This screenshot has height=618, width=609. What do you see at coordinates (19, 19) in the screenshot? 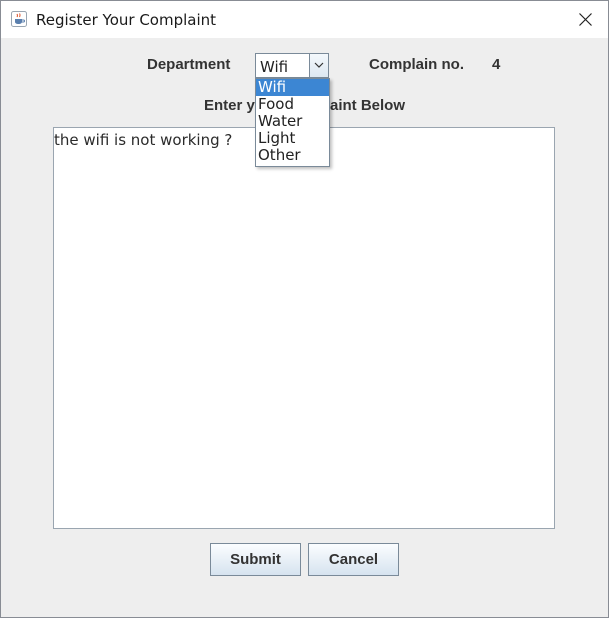
I see `java-cup-icon` at bounding box center [19, 19].